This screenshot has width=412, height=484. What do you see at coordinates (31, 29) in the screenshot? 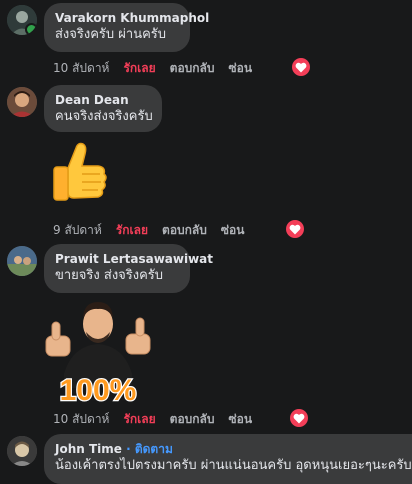
I see `online-status-icon` at bounding box center [31, 29].